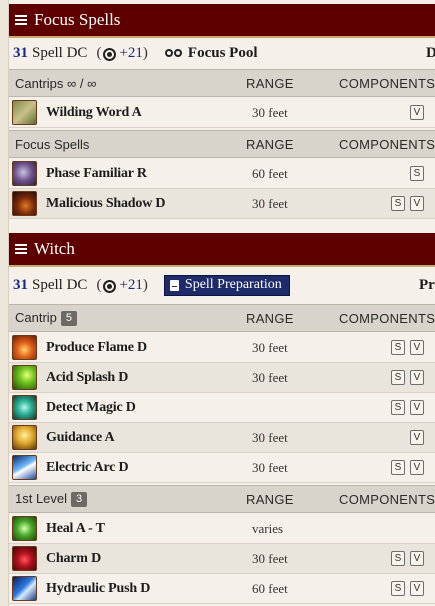 This screenshot has height=606, width=435. Describe the element at coordinates (94, 113) in the screenshot. I see `spell-name: Wilding Word A` at that location.